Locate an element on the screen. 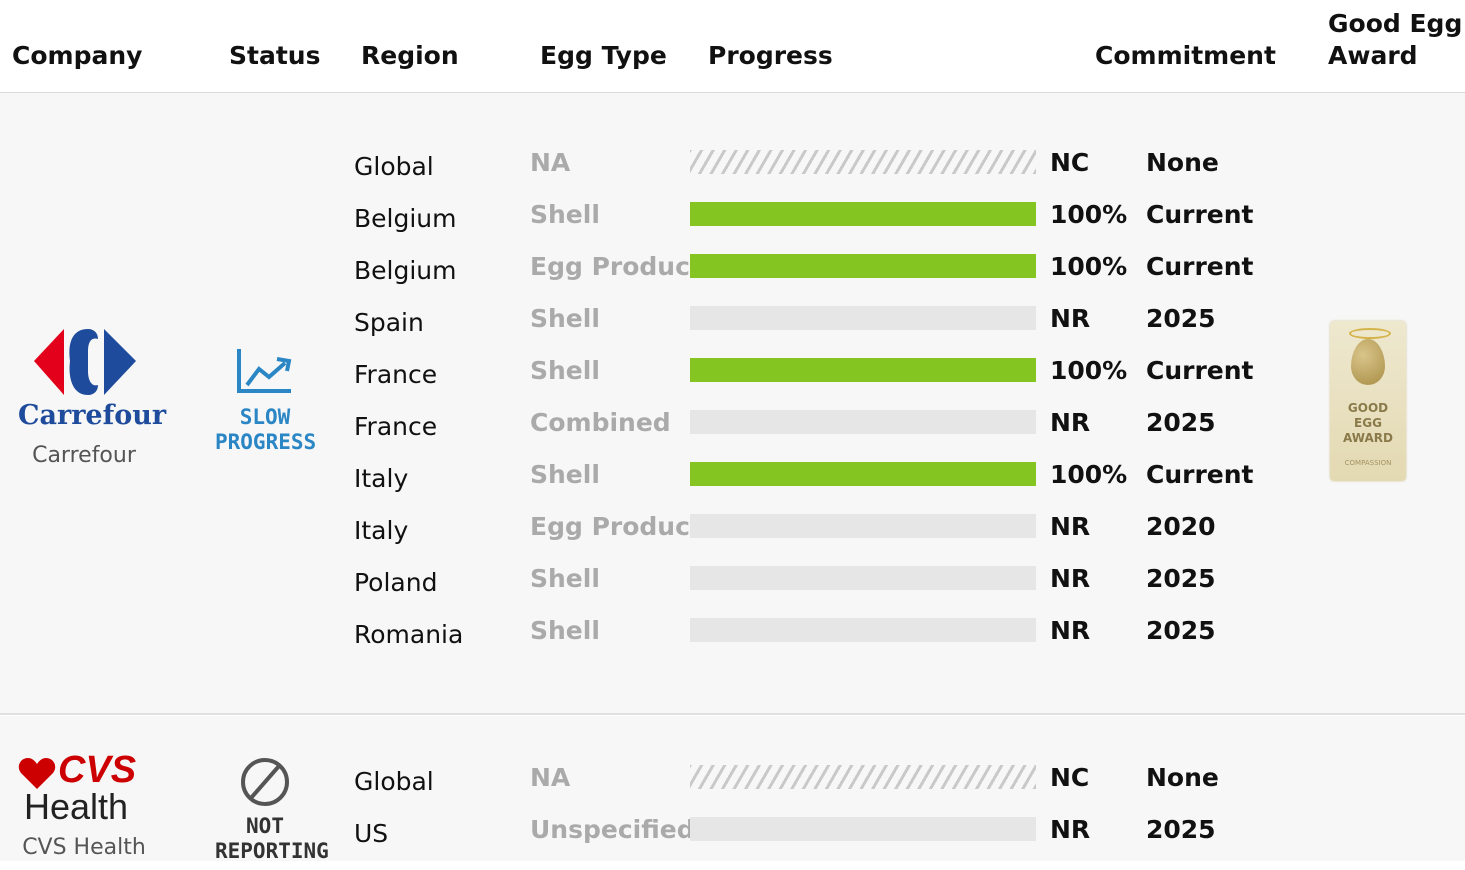 The height and width of the screenshot is (870, 1465). egg-type-cell: Unspecified is located at coordinates (612, 829).